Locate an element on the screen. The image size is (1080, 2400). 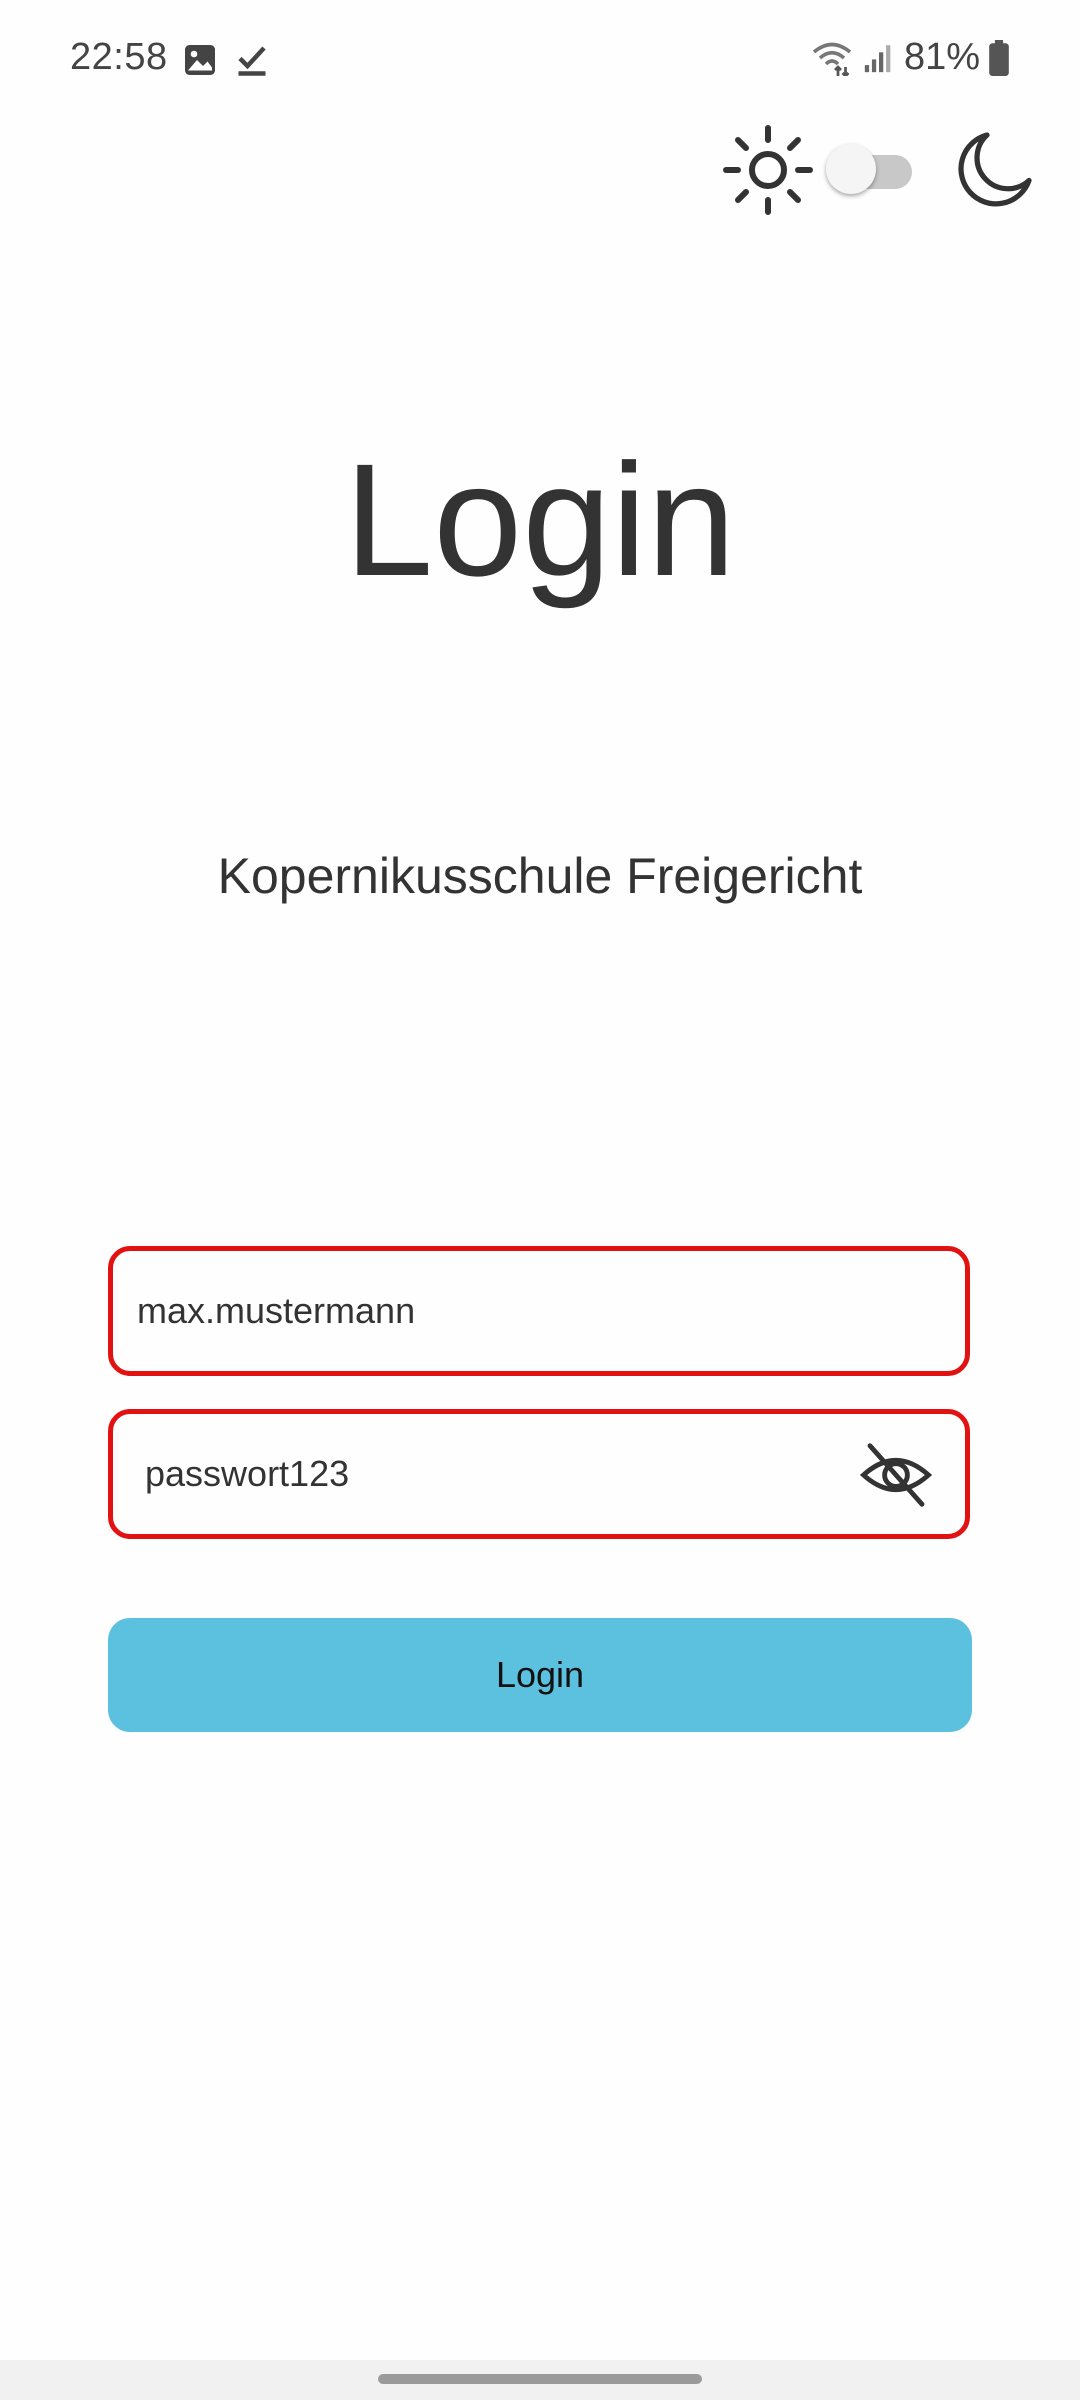
dark-mode-toggle is located at coordinates (869, 169).